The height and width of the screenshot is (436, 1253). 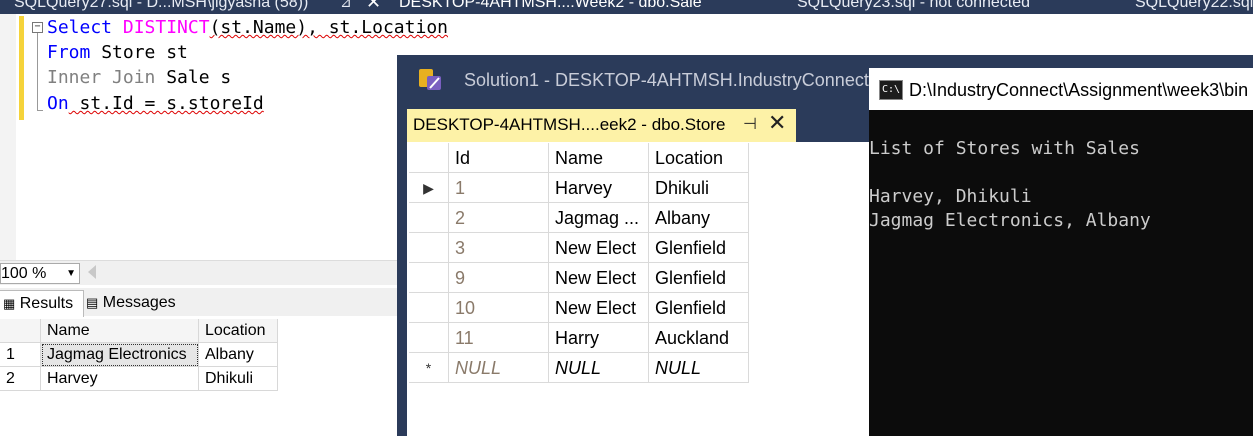 I want to click on code-line-3: Inner Join Sale s, so click(x=139, y=78).